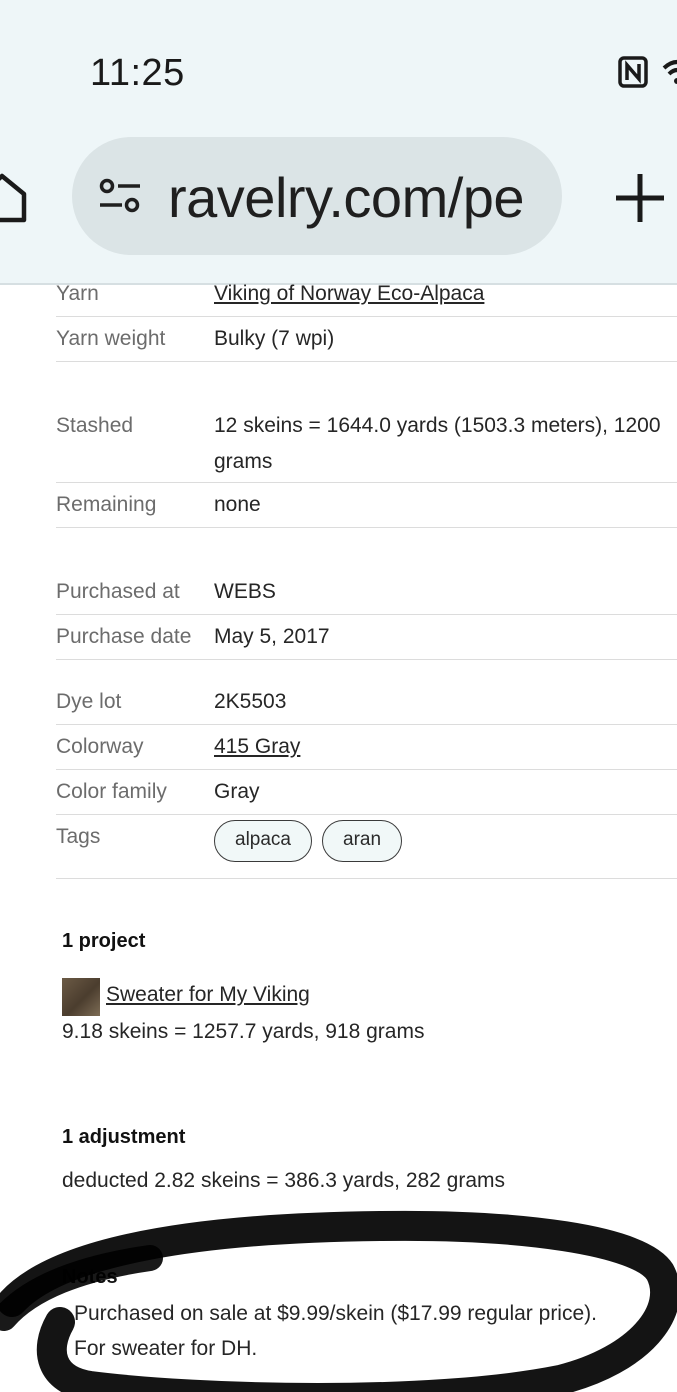 The height and width of the screenshot is (1392, 677). Describe the element at coordinates (89, 701) in the screenshot. I see `detail-label: Dye lot` at that location.